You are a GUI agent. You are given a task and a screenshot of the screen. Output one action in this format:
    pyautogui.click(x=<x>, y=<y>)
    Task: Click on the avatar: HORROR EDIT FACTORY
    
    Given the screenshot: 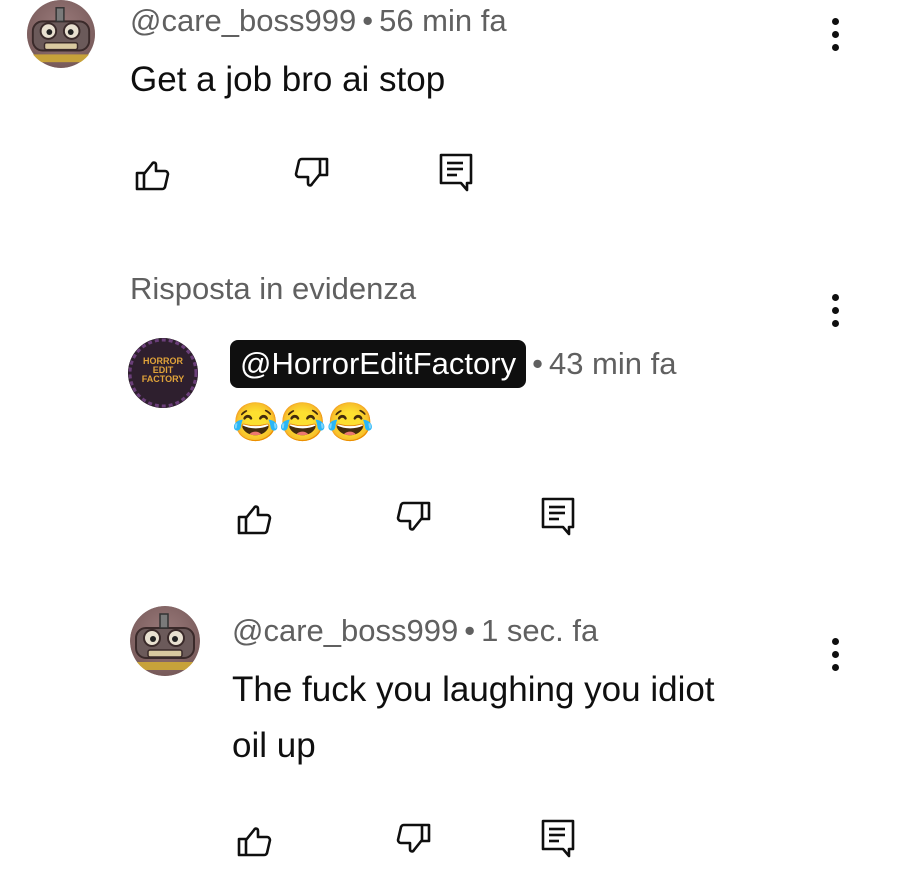 What is the action you would take?
    pyautogui.click(x=163, y=373)
    